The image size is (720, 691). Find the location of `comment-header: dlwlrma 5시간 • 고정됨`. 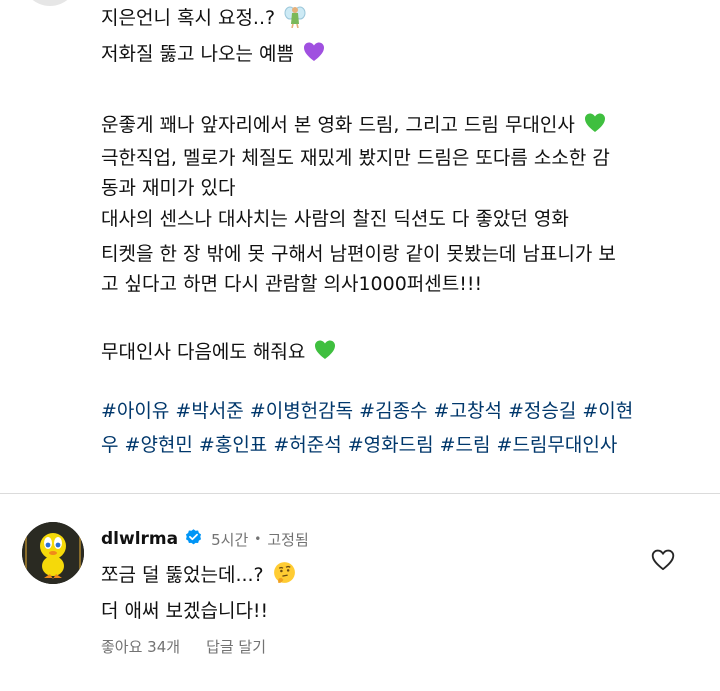

comment-header: dlwlrma 5시간 • 고정됨 is located at coordinates (205, 539).